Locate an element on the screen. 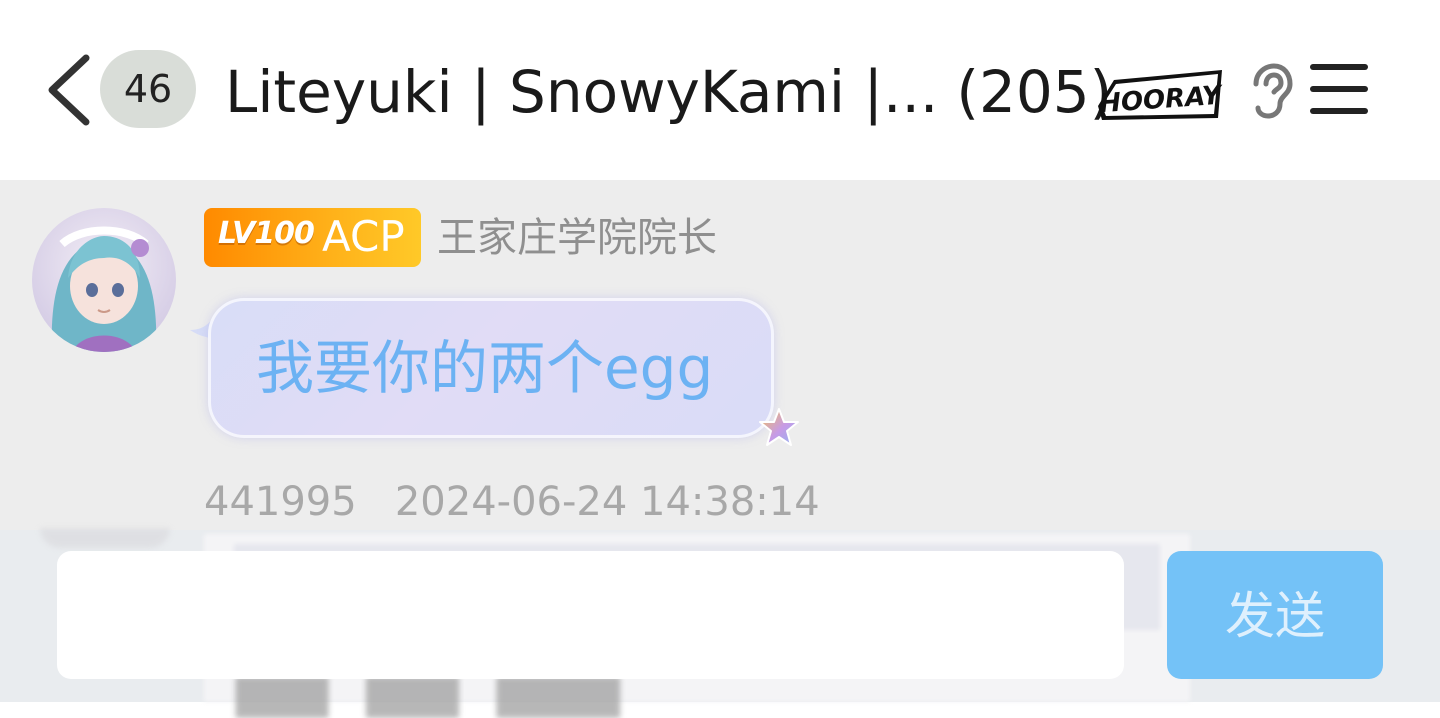  level-badge: LV100 ACP is located at coordinates (312, 237).